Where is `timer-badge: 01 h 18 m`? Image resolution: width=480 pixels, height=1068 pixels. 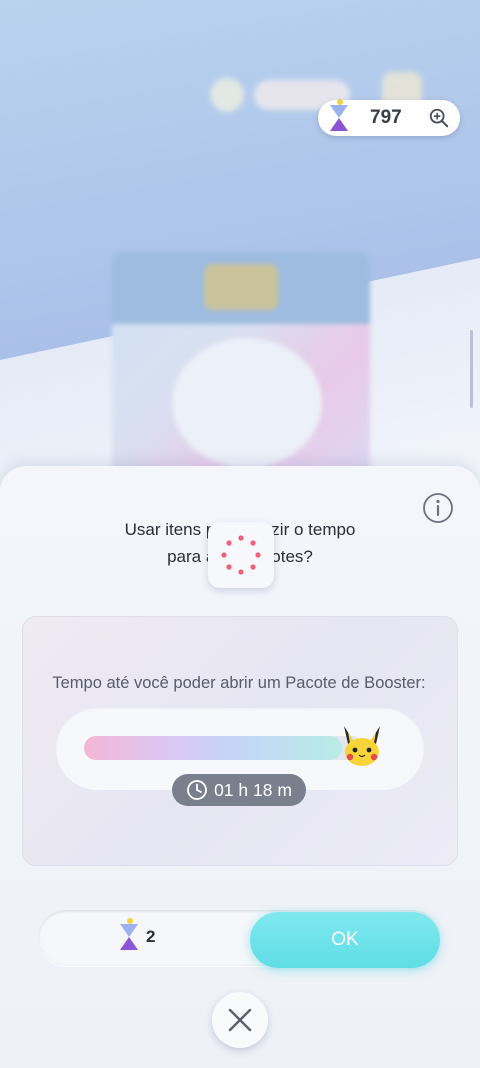 timer-badge: 01 h 18 m is located at coordinates (239, 790).